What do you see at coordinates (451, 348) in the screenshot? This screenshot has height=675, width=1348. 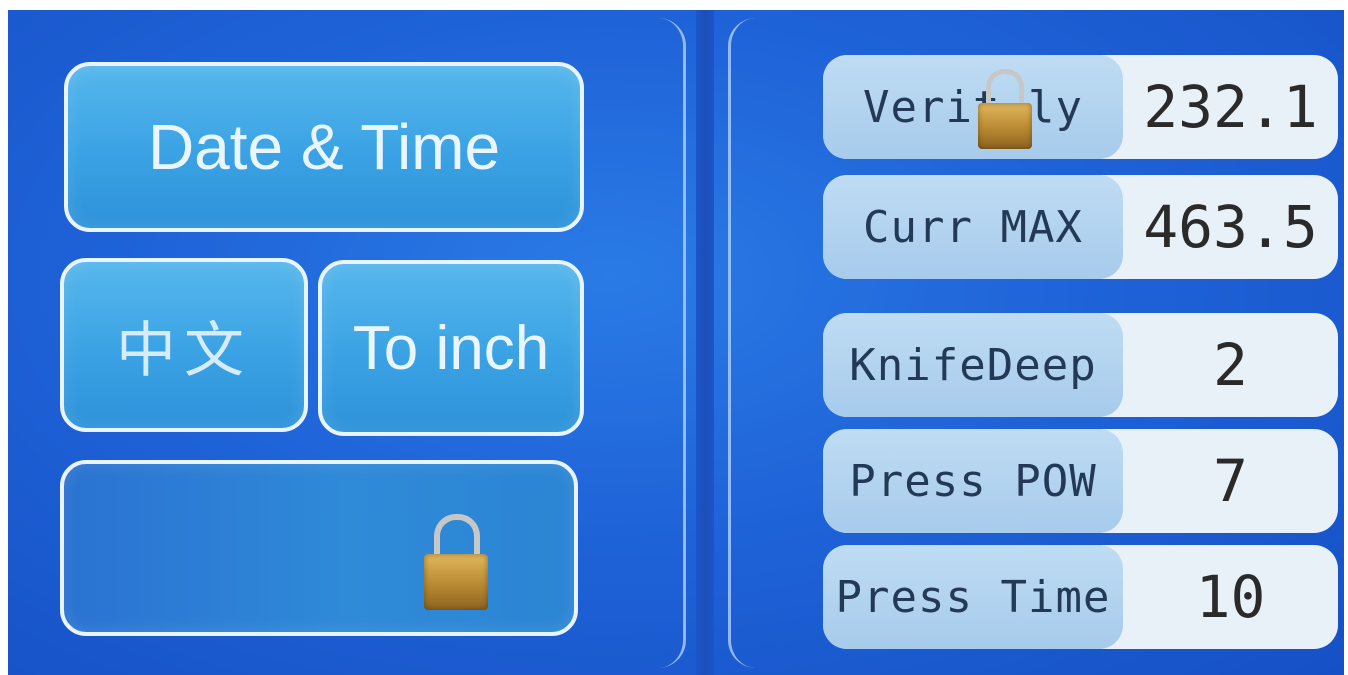 I see `to-inch-button: To inch` at bounding box center [451, 348].